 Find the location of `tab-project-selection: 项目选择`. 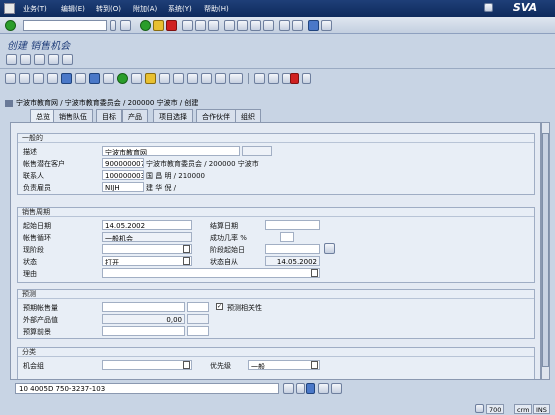

tab-project-selection: 项目选择 is located at coordinates (173, 115).